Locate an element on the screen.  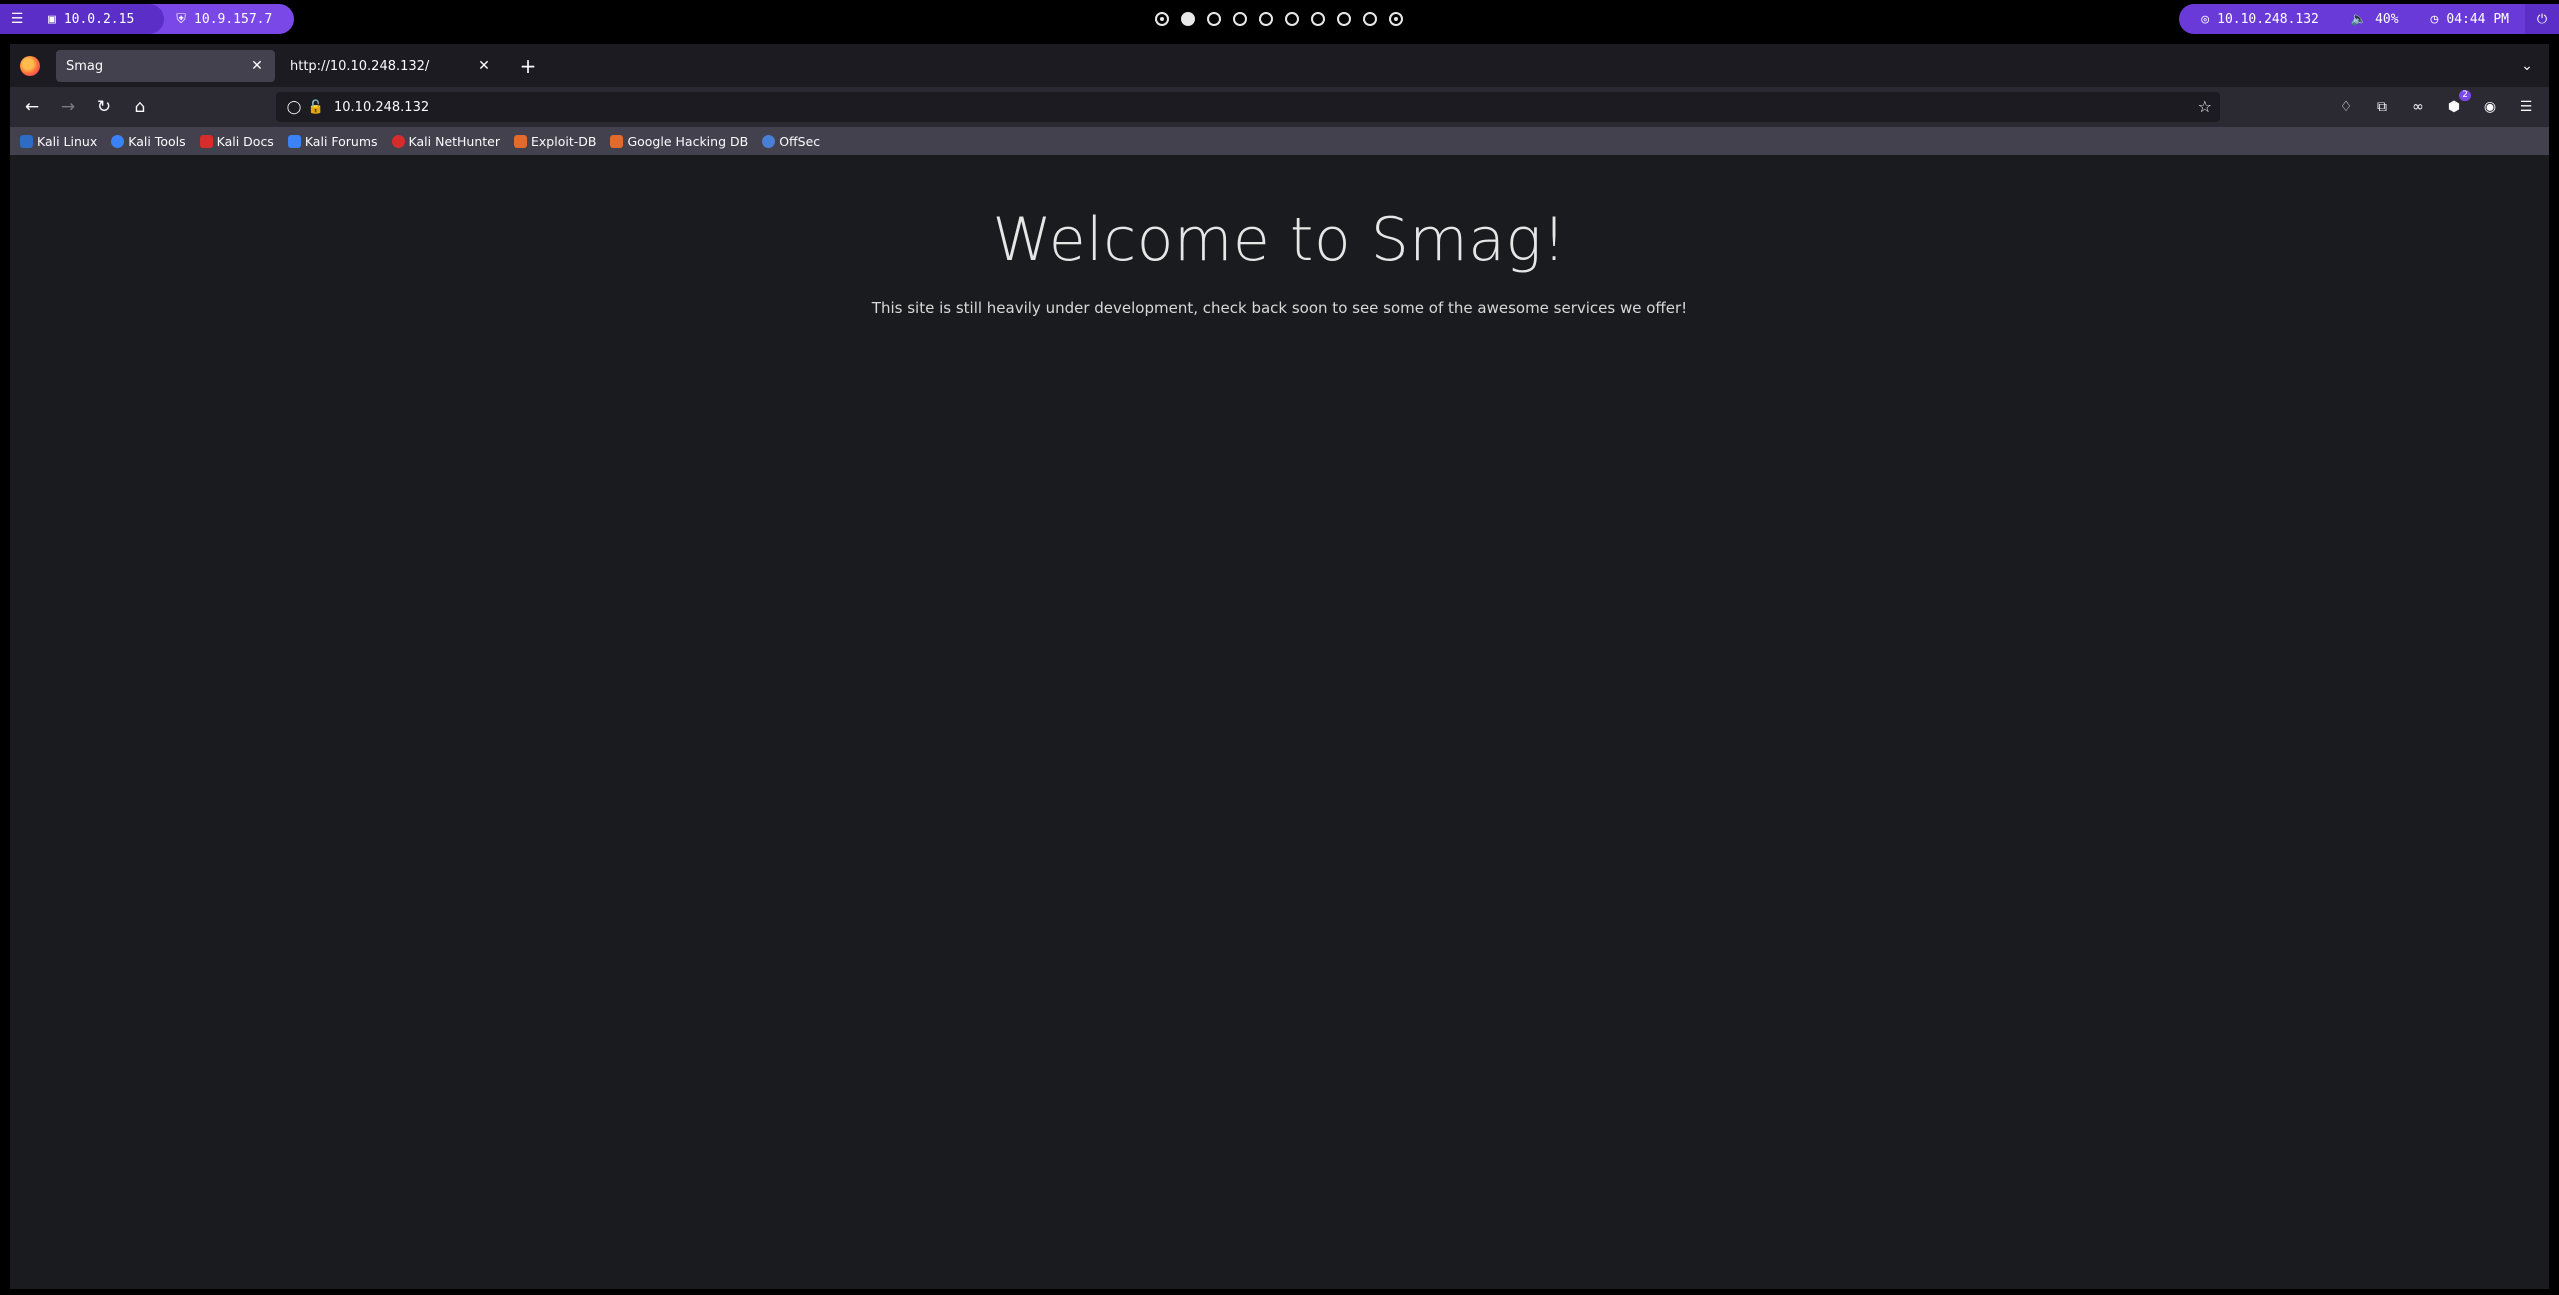
tab-smag: Smag ✕ is located at coordinates (165, 66).